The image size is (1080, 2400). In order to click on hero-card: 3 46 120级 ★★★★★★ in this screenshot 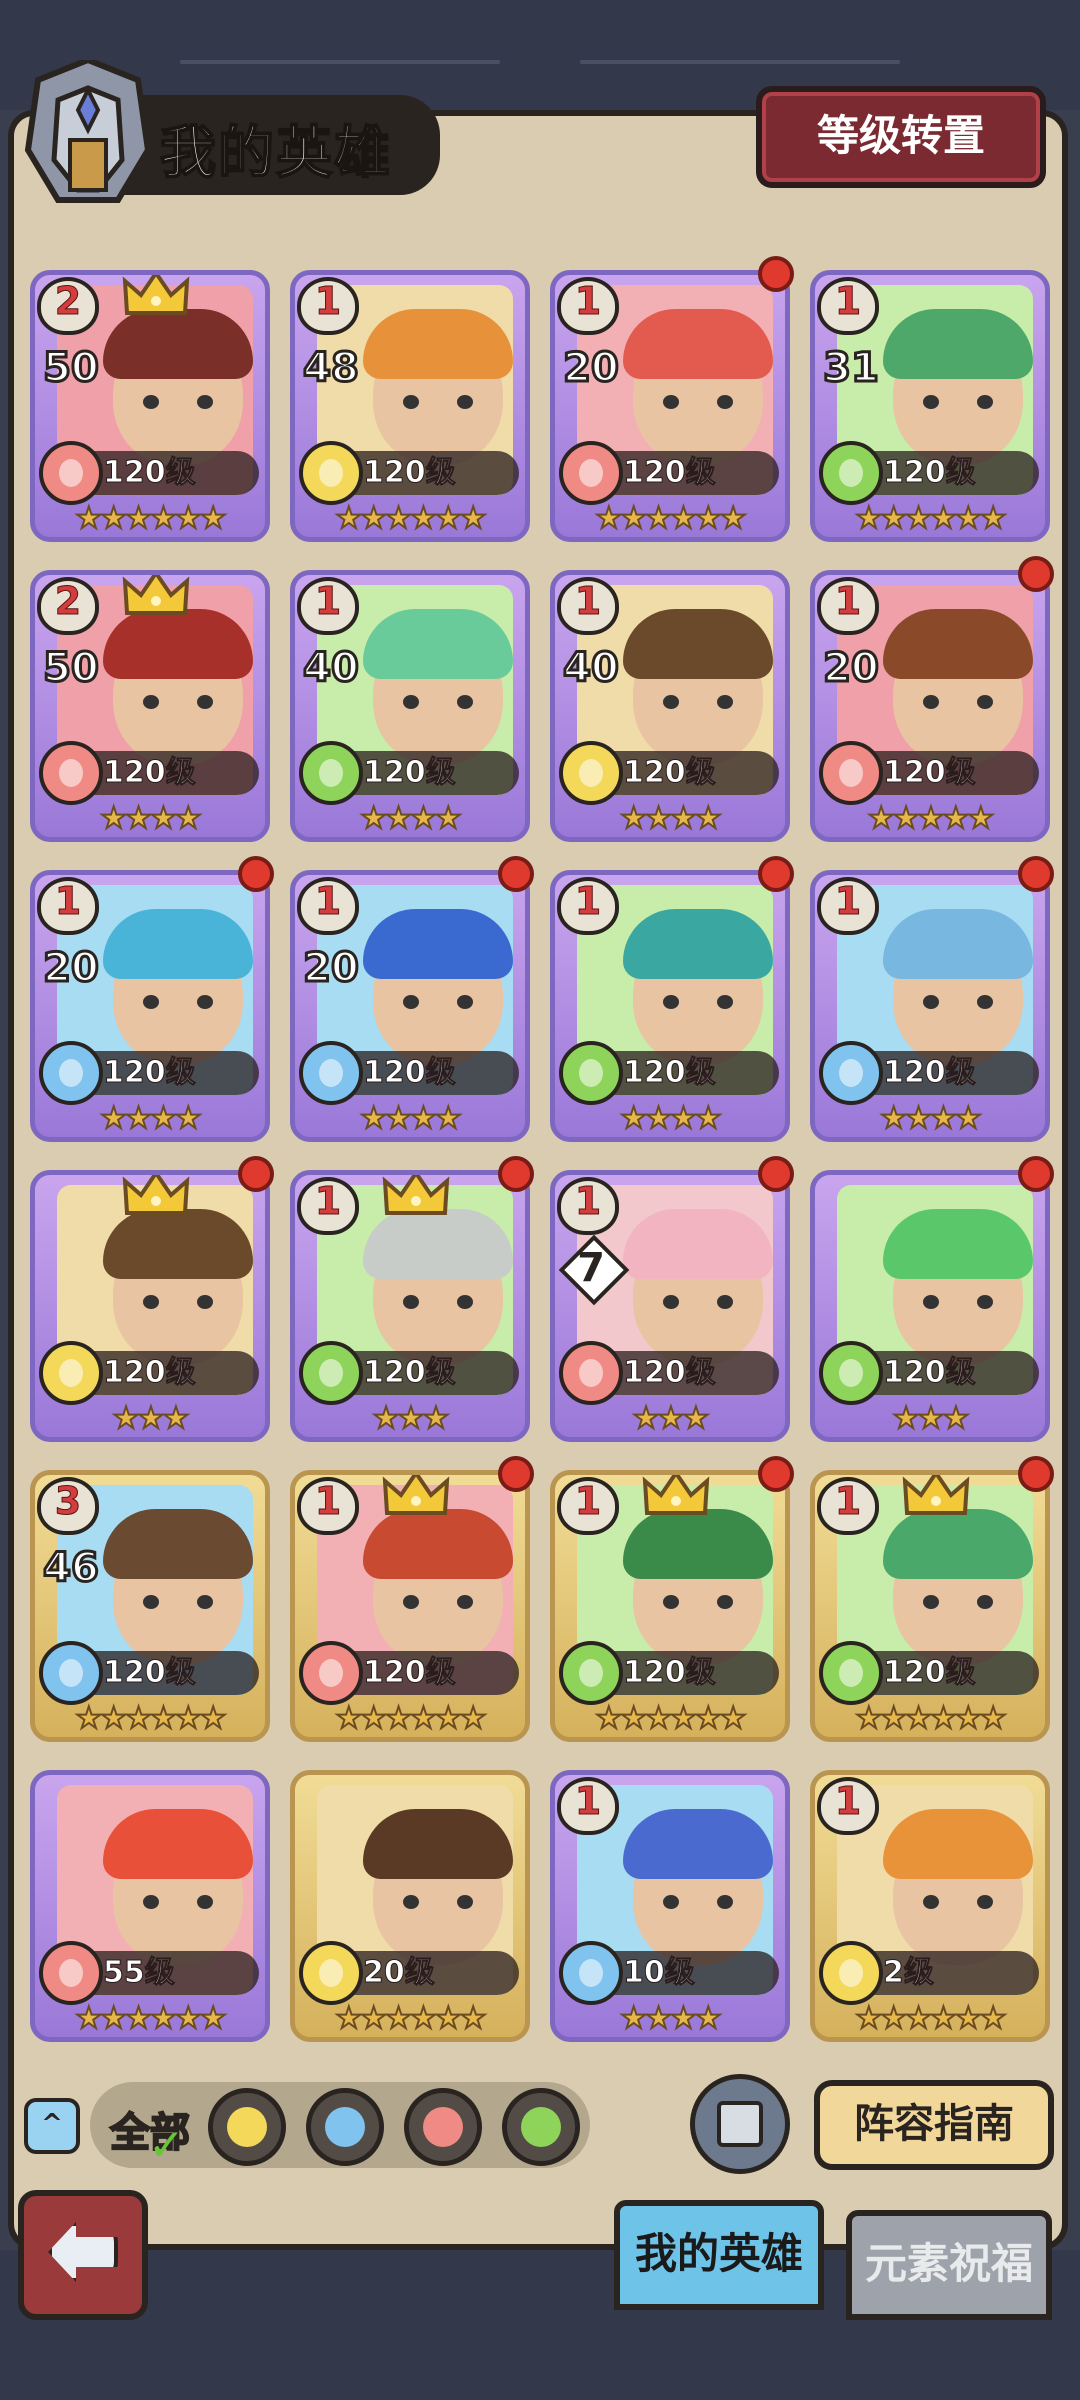, I will do `click(150, 1606)`.